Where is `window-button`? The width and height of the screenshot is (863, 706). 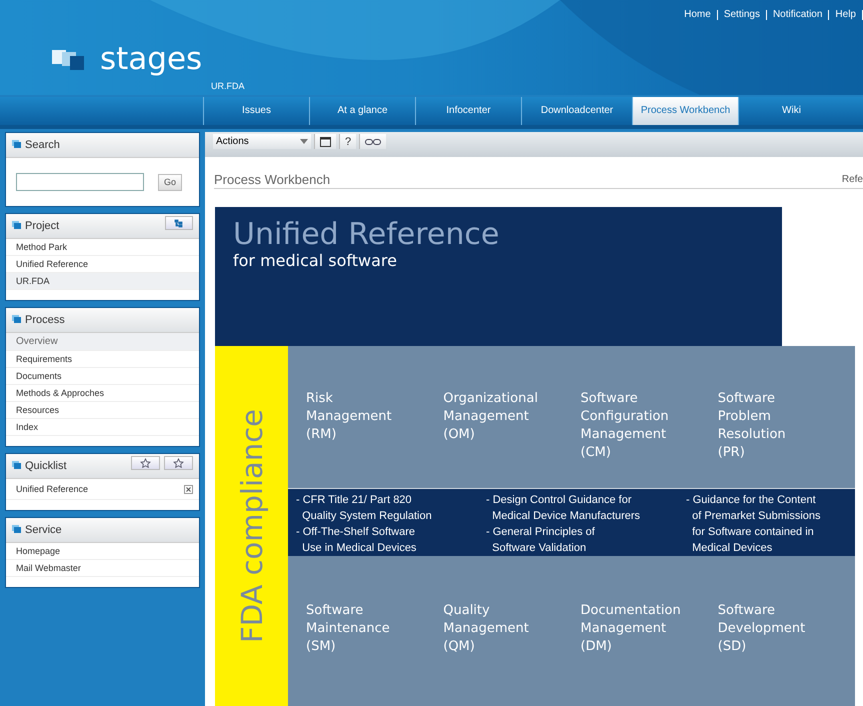
window-button is located at coordinates (325, 141).